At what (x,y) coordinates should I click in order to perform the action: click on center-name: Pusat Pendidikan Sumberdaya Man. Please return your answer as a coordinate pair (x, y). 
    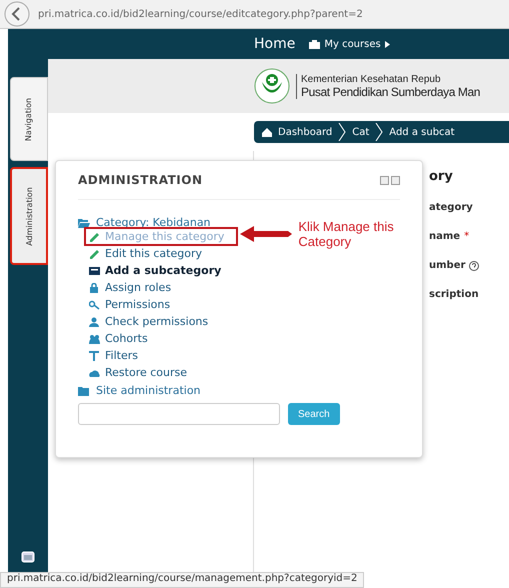
    Looking at the image, I should click on (390, 91).